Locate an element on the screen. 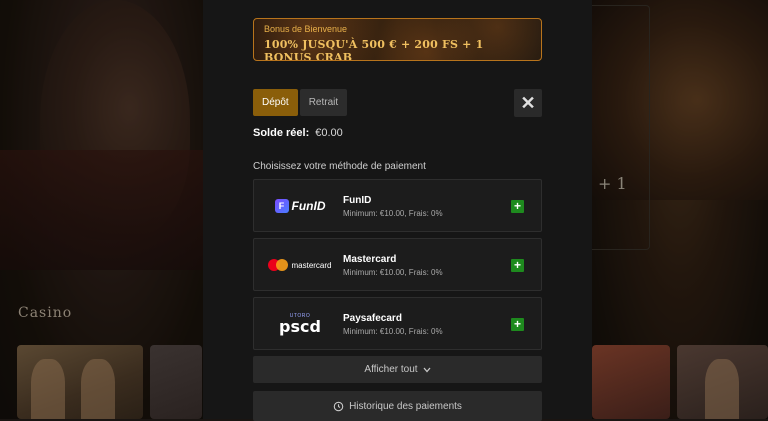 The image size is (768, 421). deposit-withdraw-tabs: Dépôt Retrait is located at coordinates (300, 102).